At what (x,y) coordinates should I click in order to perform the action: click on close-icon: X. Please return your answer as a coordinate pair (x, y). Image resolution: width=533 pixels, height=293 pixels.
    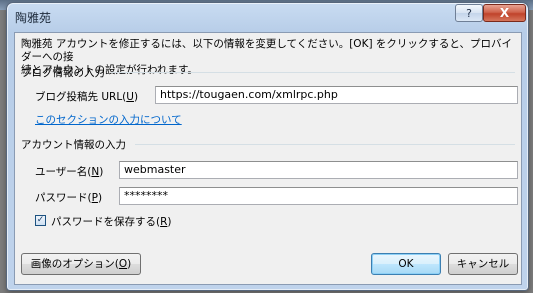
    Looking at the image, I should click on (504, 13).